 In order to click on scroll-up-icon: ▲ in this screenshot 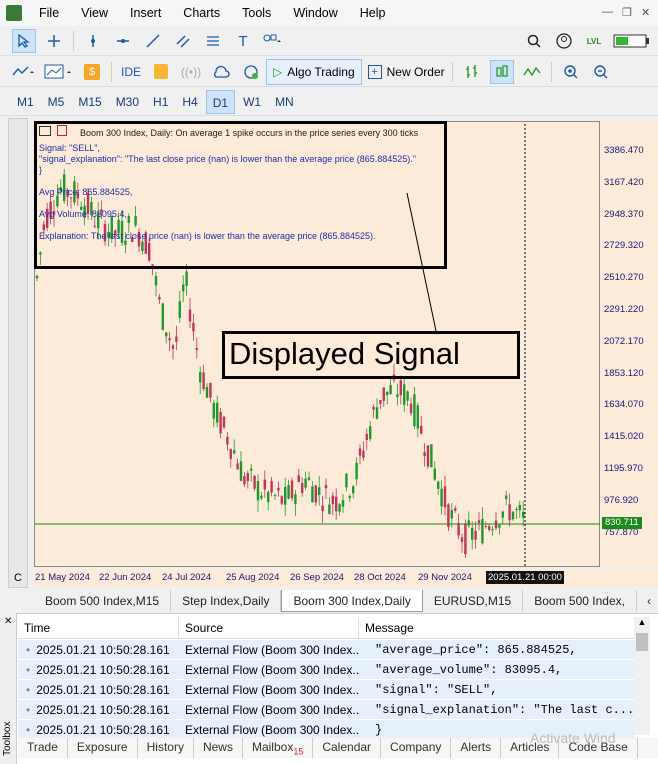, I will do `click(642, 622)`.